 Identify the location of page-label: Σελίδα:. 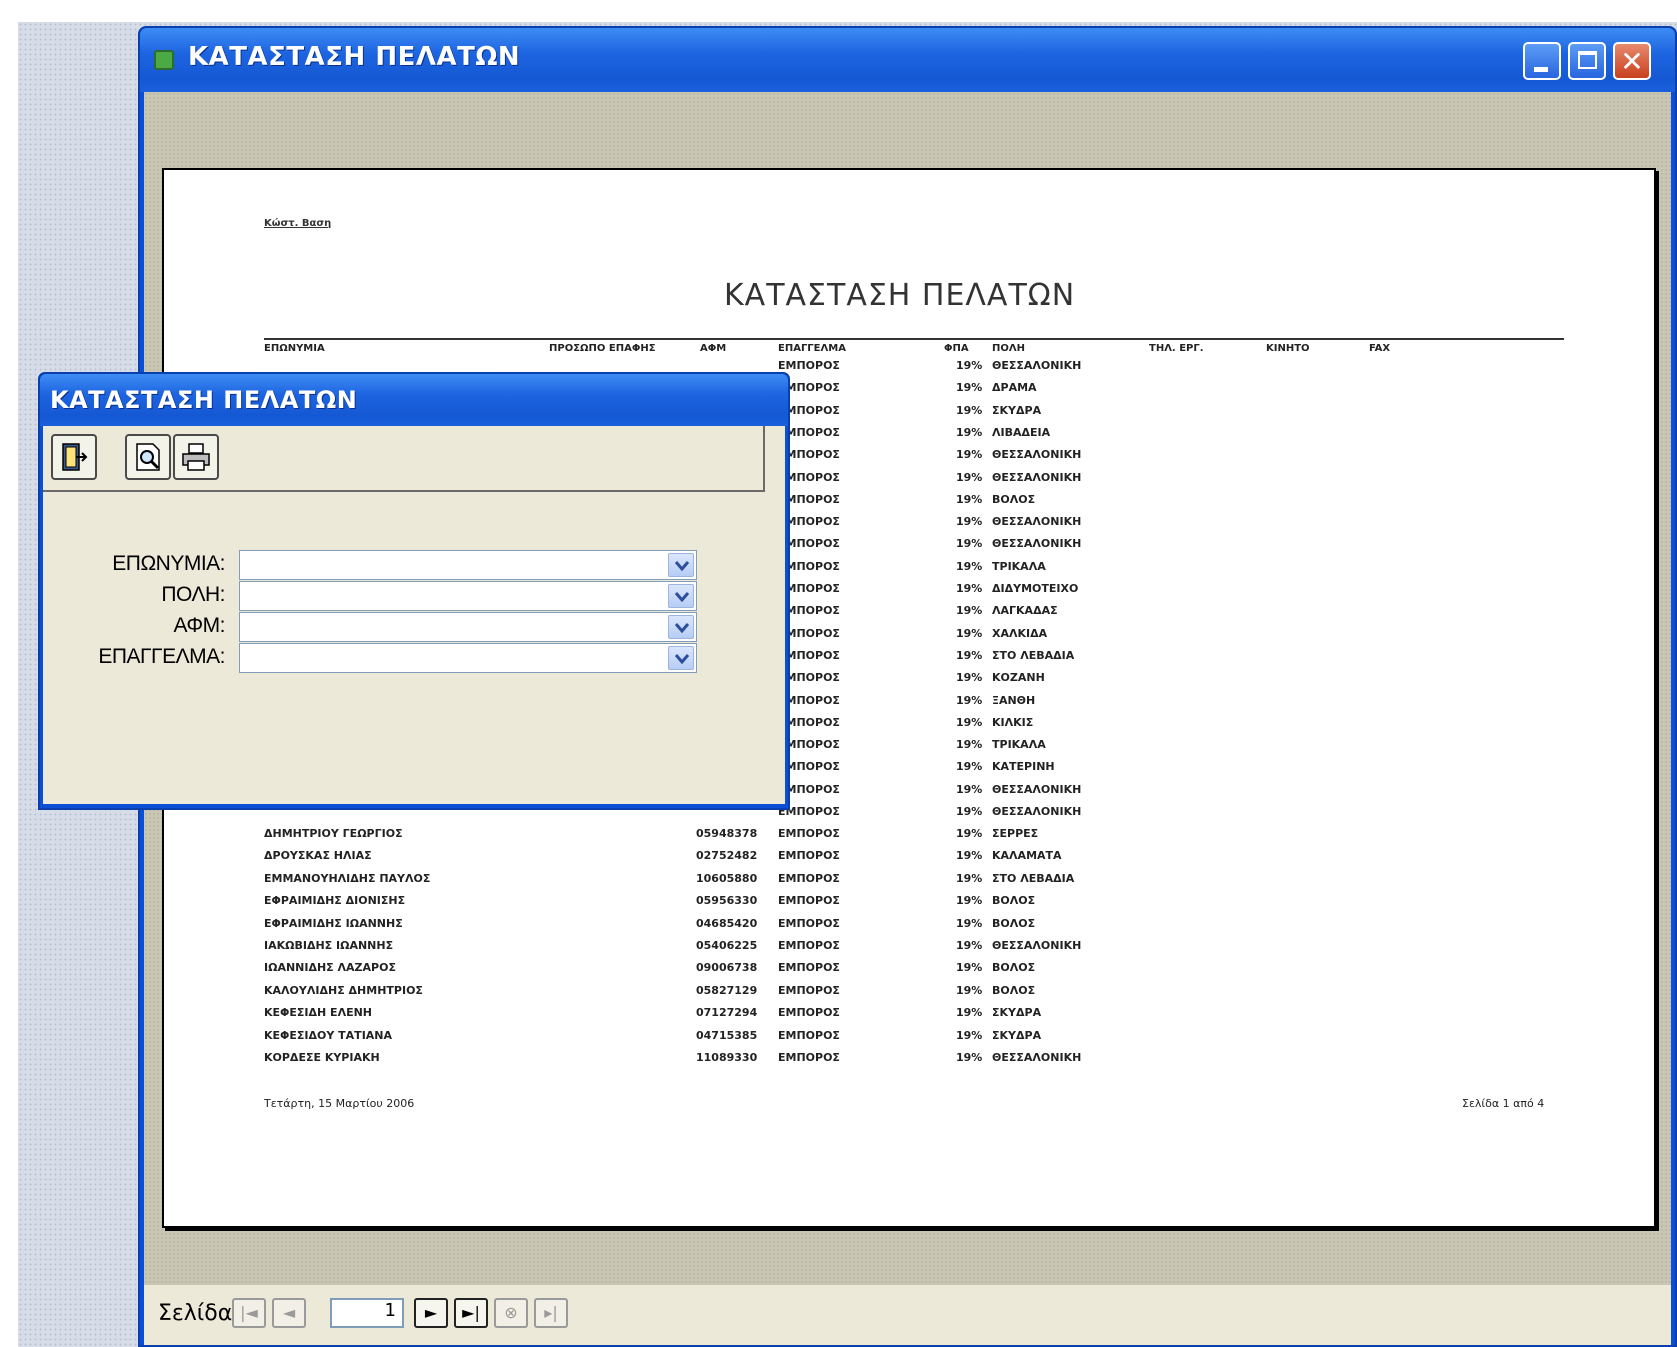
(199, 1313).